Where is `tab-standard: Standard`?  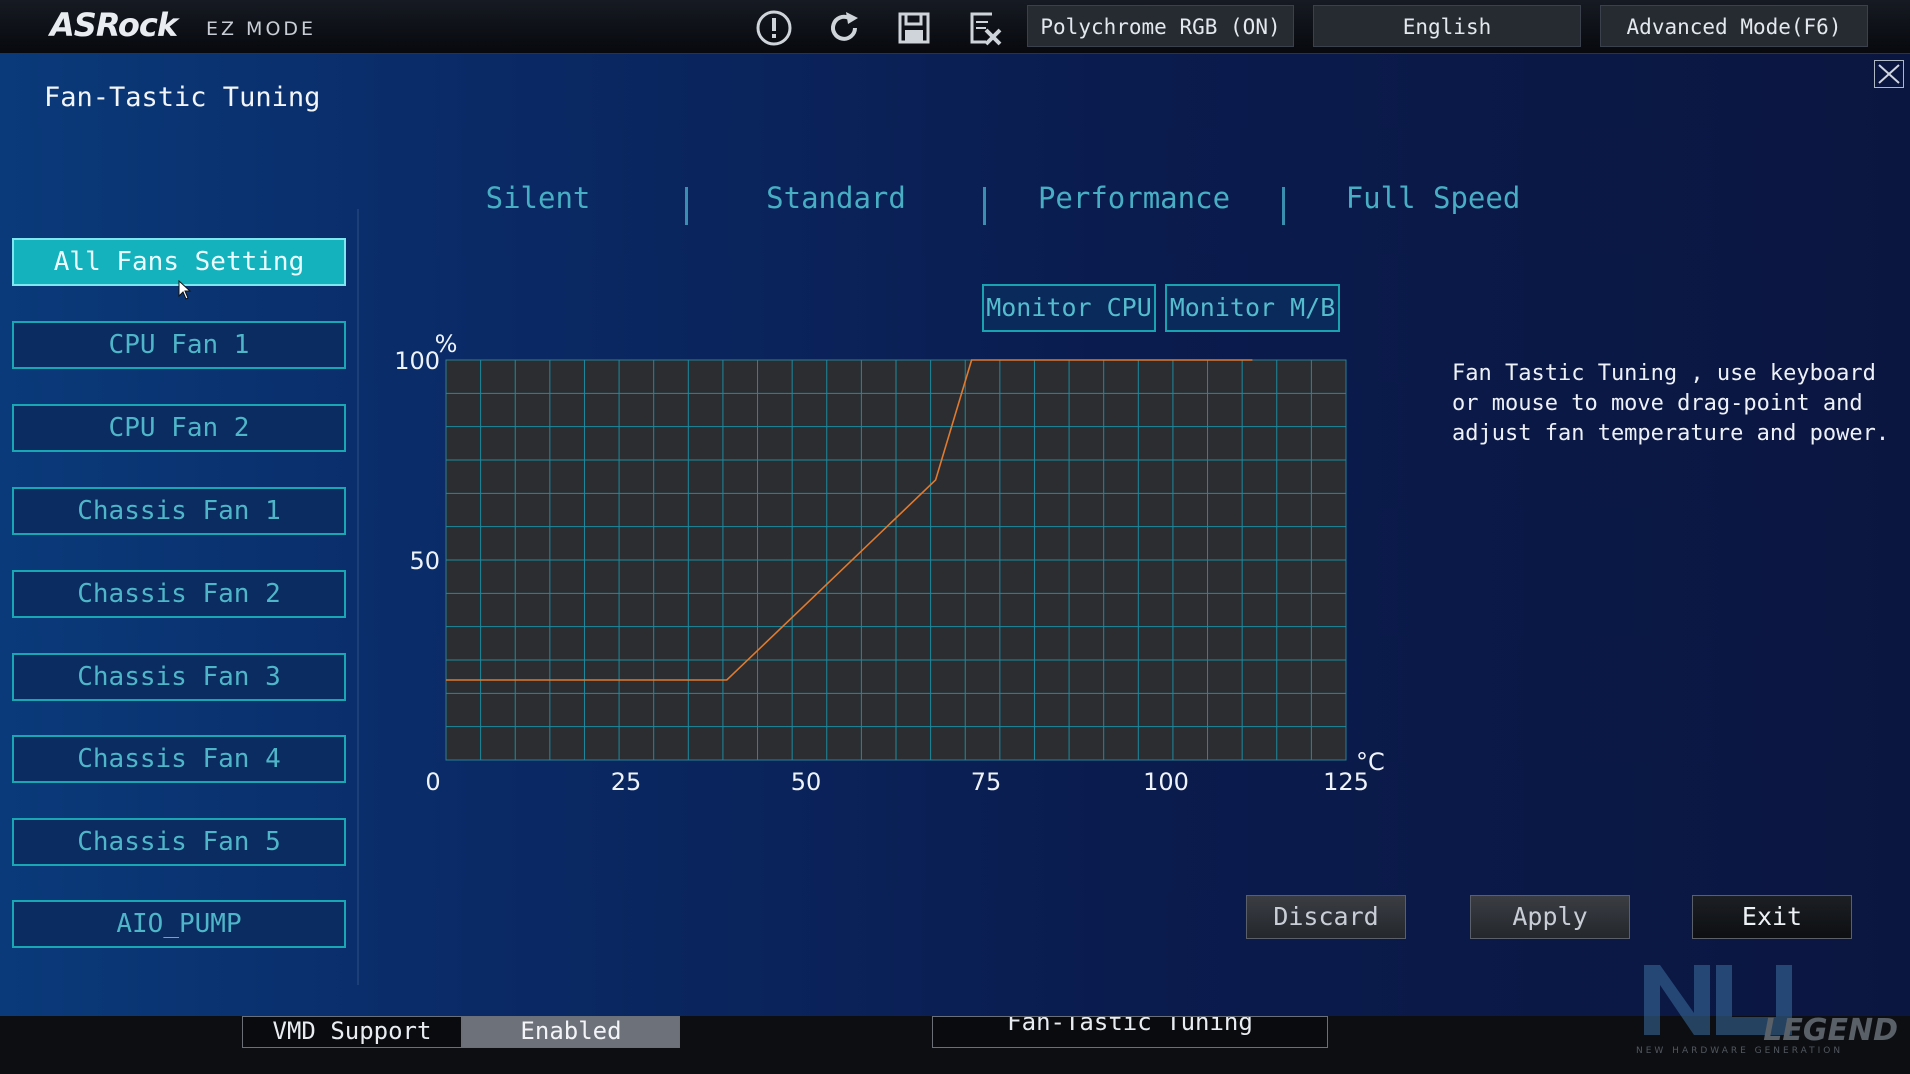 tab-standard: Standard is located at coordinates (836, 198).